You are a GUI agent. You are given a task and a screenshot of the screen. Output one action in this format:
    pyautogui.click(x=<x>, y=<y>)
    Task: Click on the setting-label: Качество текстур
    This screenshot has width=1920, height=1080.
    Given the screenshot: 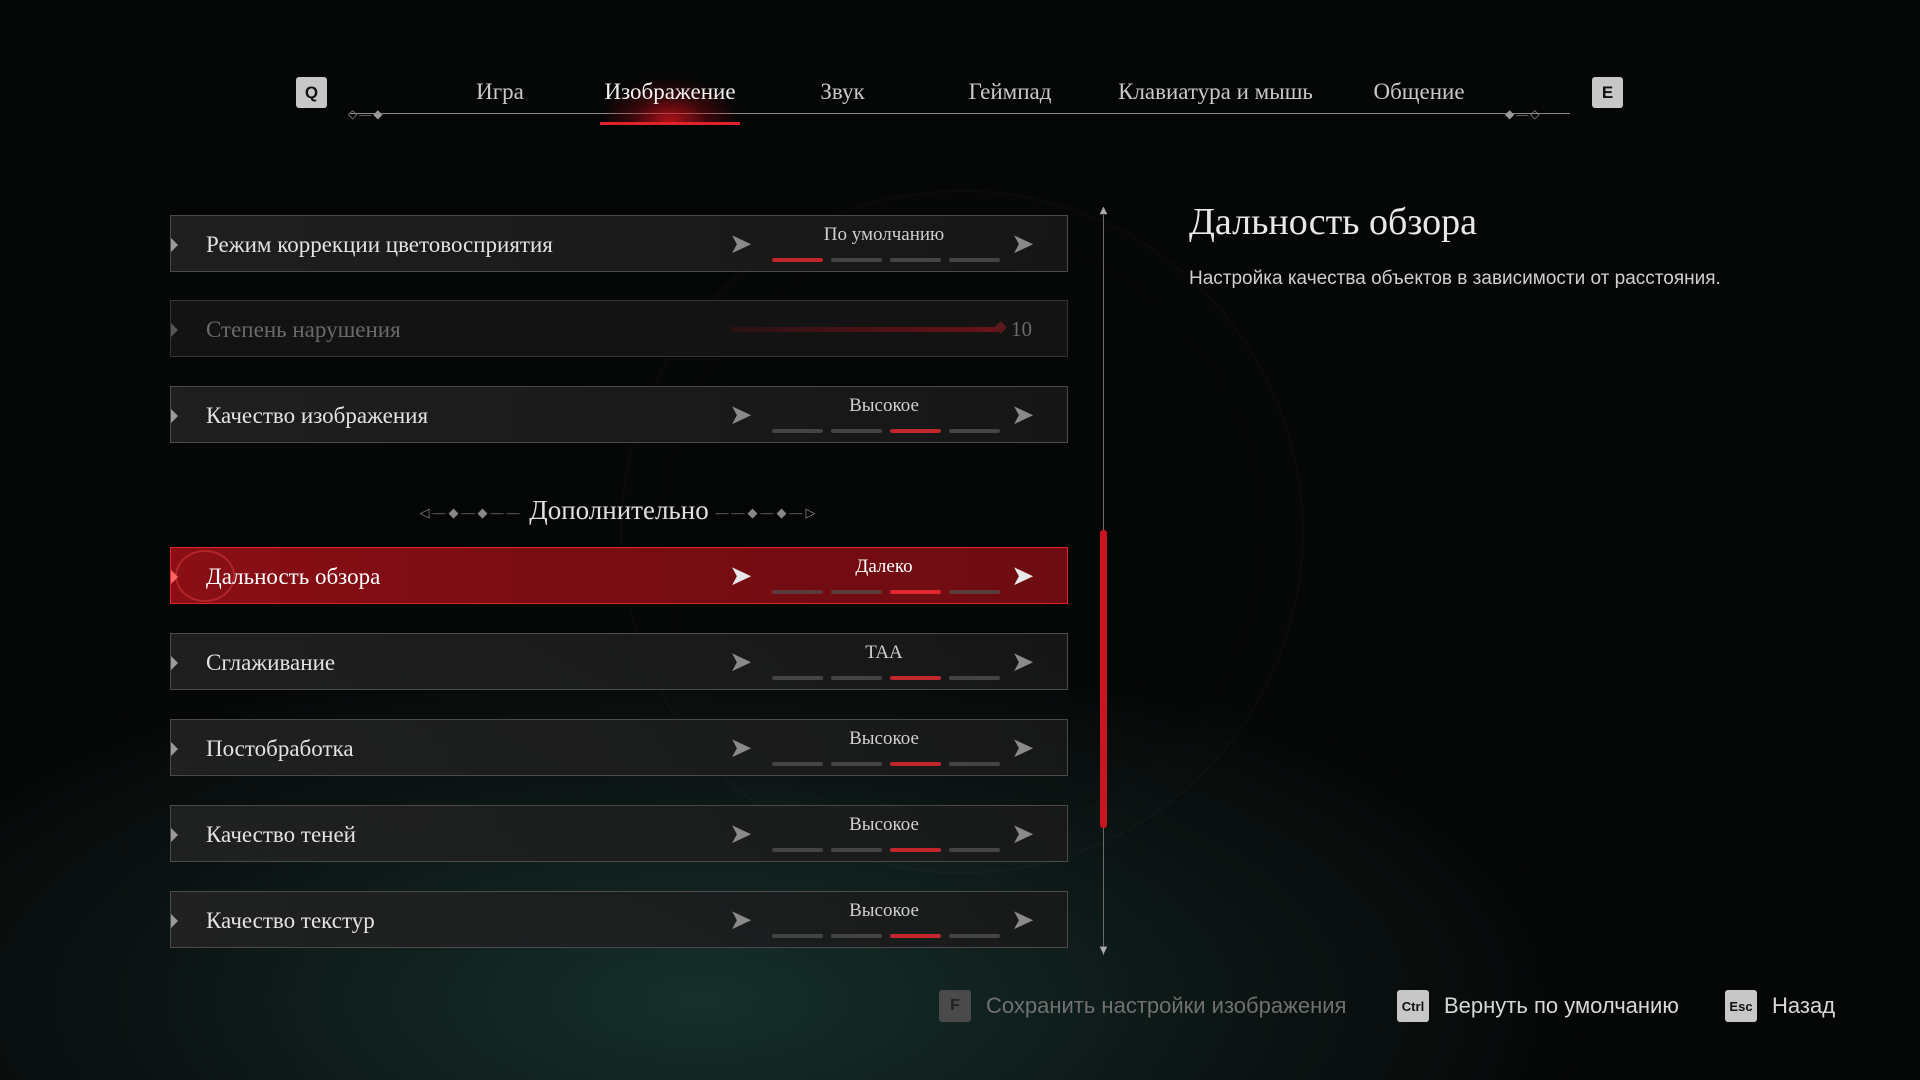 What is the action you would take?
    pyautogui.click(x=290, y=920)
    